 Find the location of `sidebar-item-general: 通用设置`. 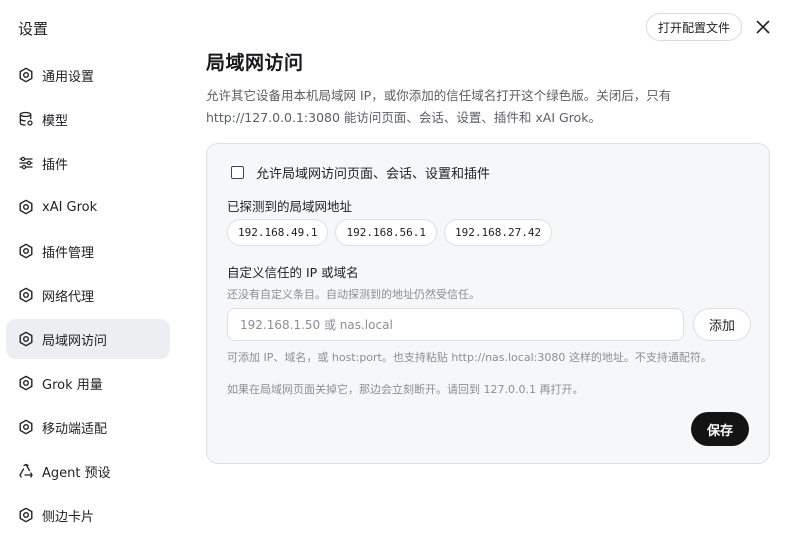

sidebar-item-general: 通用设置 is located at coordinates (88, 75).